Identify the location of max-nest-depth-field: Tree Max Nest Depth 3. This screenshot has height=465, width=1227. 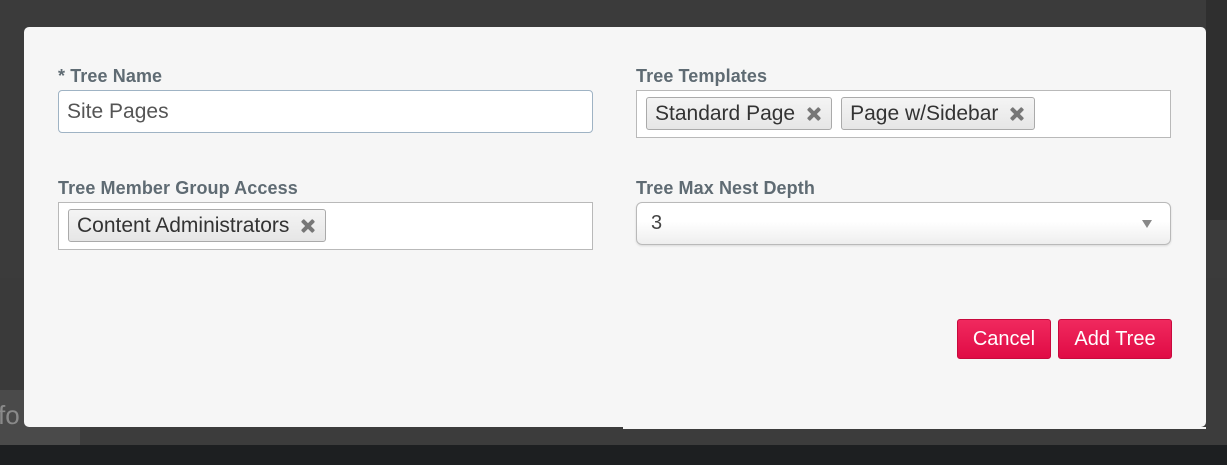
(903, 211).